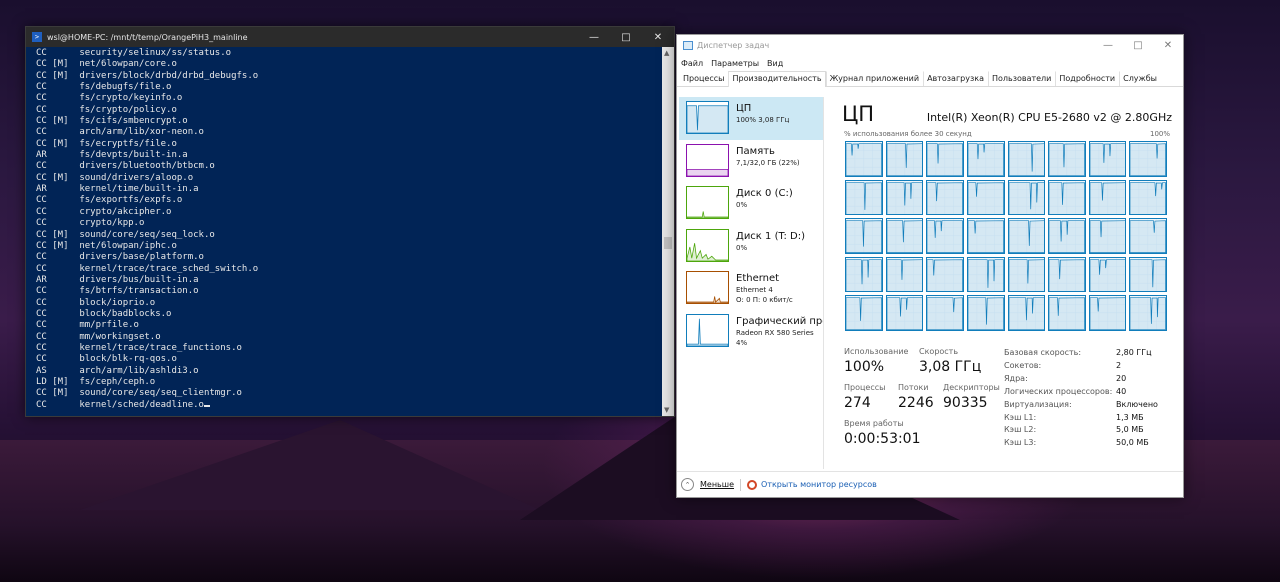  What do you see at coordinates (106, 64) in the screenshot?
I see `terminal-line: CC [M] net/6lowpan/core.o` at bounding box center [106, 64].